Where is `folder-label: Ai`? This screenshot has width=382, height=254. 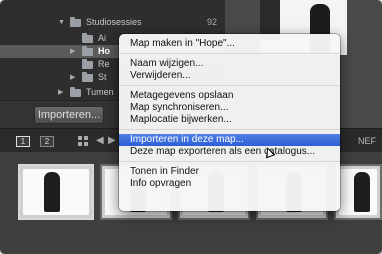
folder-label: Ai is located at coordinates (102, 38).